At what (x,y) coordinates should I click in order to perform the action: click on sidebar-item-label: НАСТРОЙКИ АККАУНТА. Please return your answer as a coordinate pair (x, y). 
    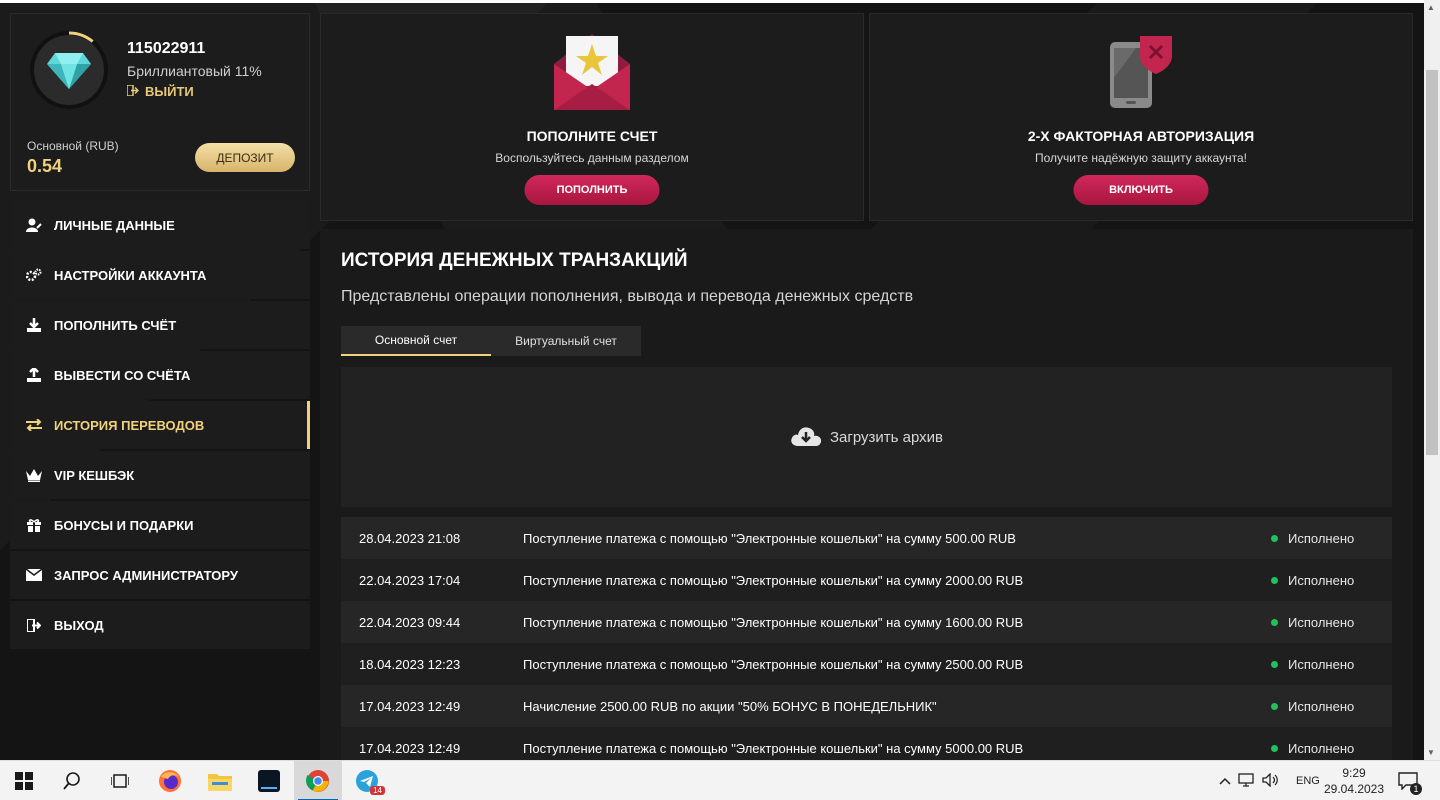
    Looking at the image, I should click on (130, 275).